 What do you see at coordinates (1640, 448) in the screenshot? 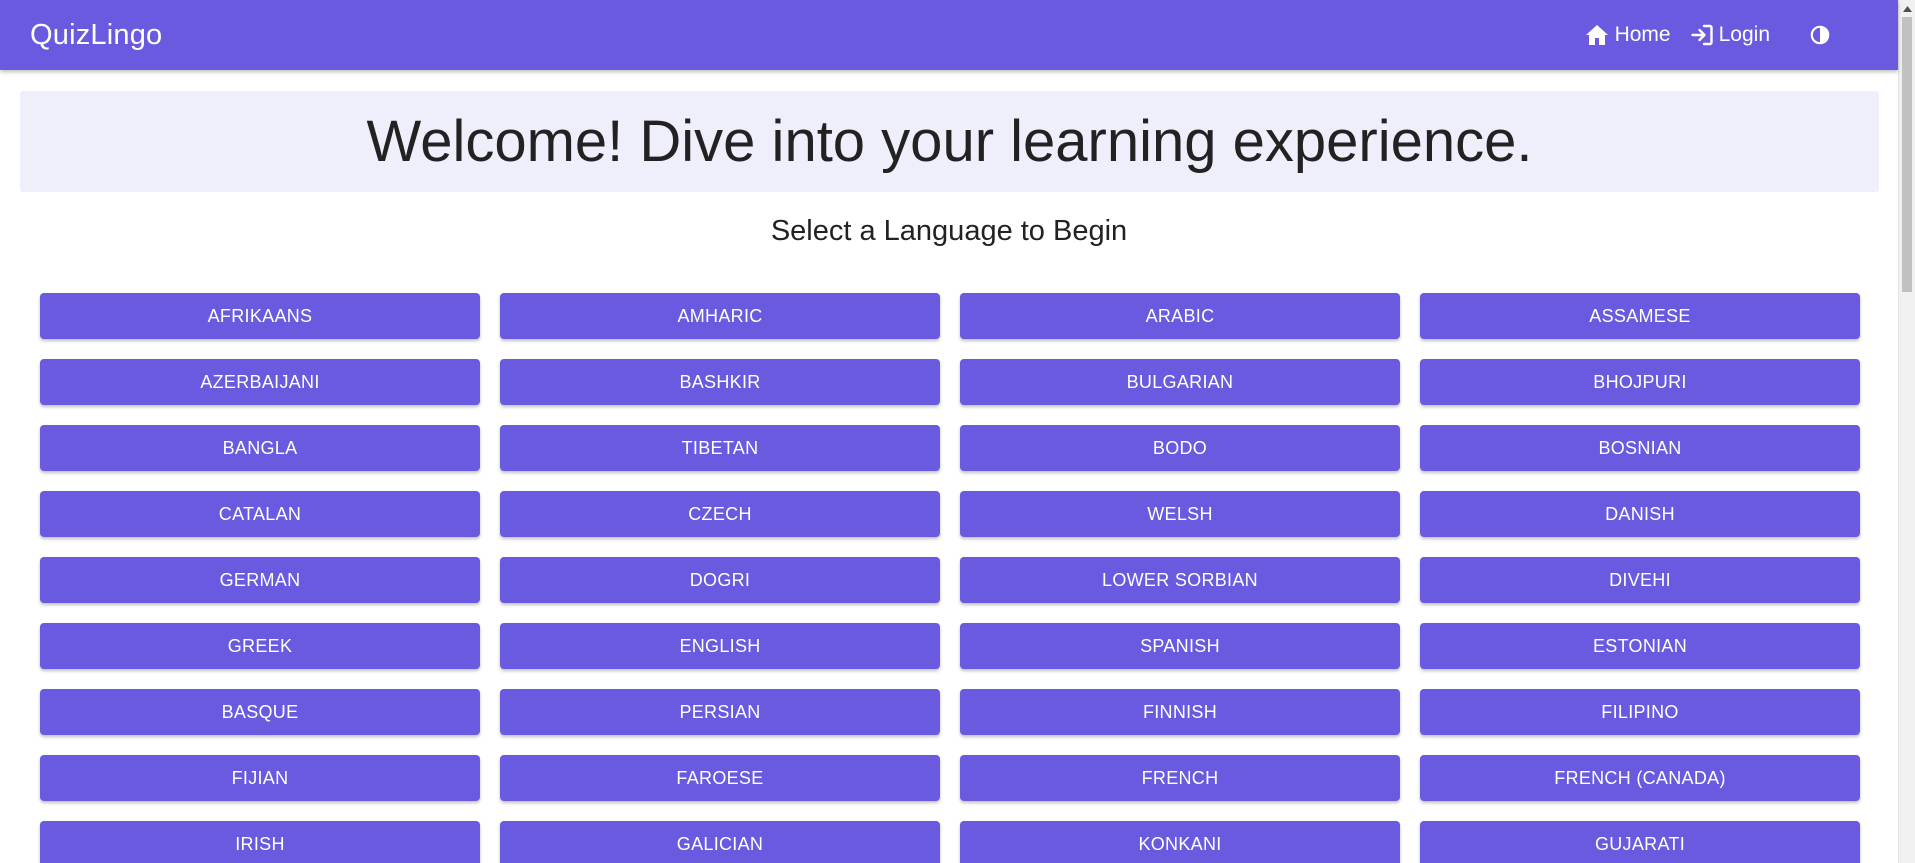
I see `language-button: BOSNIAN` at bounding box center [1640, 448].